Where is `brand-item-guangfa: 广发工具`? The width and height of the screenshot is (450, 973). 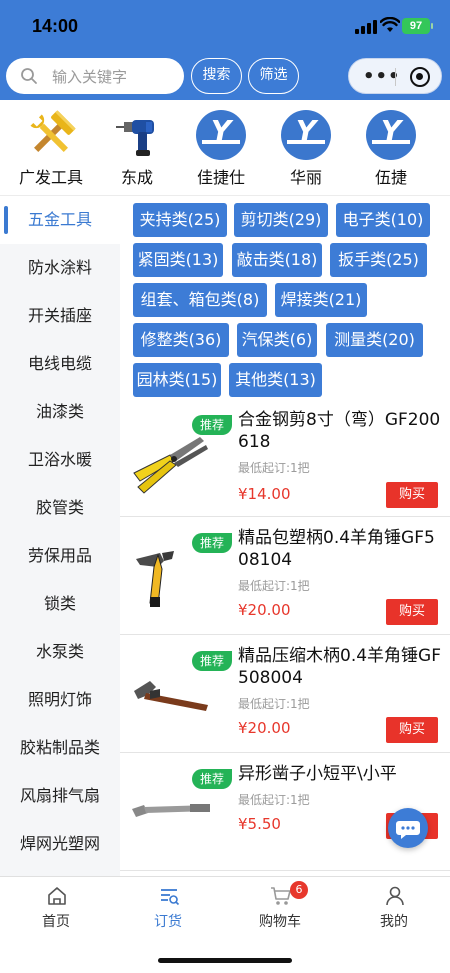 brand-item-guangfa: 广发工具 is located at coordinates (51, 152).